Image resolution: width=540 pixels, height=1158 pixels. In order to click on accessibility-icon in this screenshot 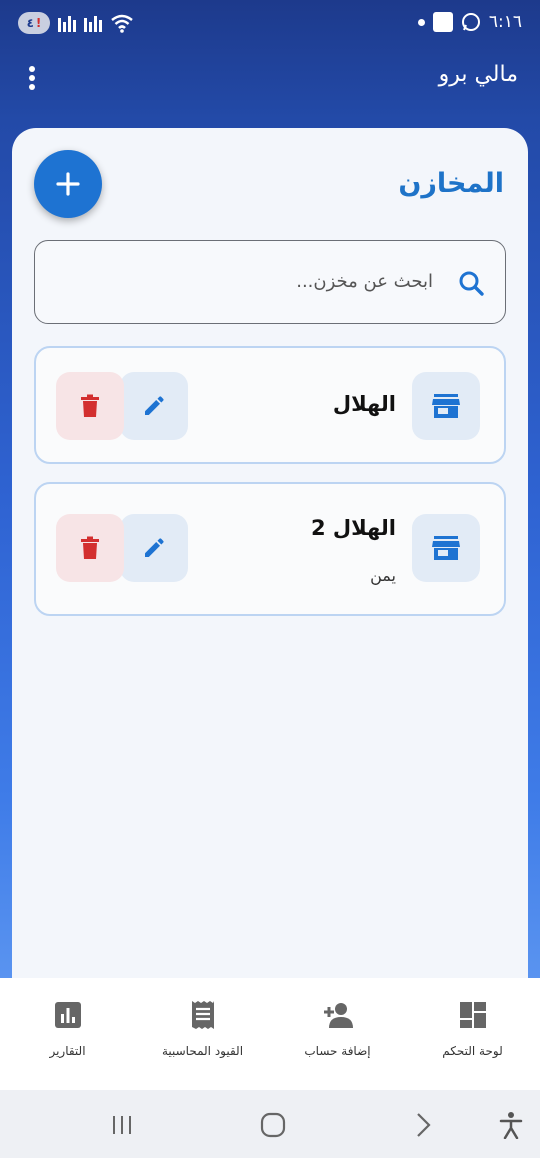, I will do `click(511, 1125)`.